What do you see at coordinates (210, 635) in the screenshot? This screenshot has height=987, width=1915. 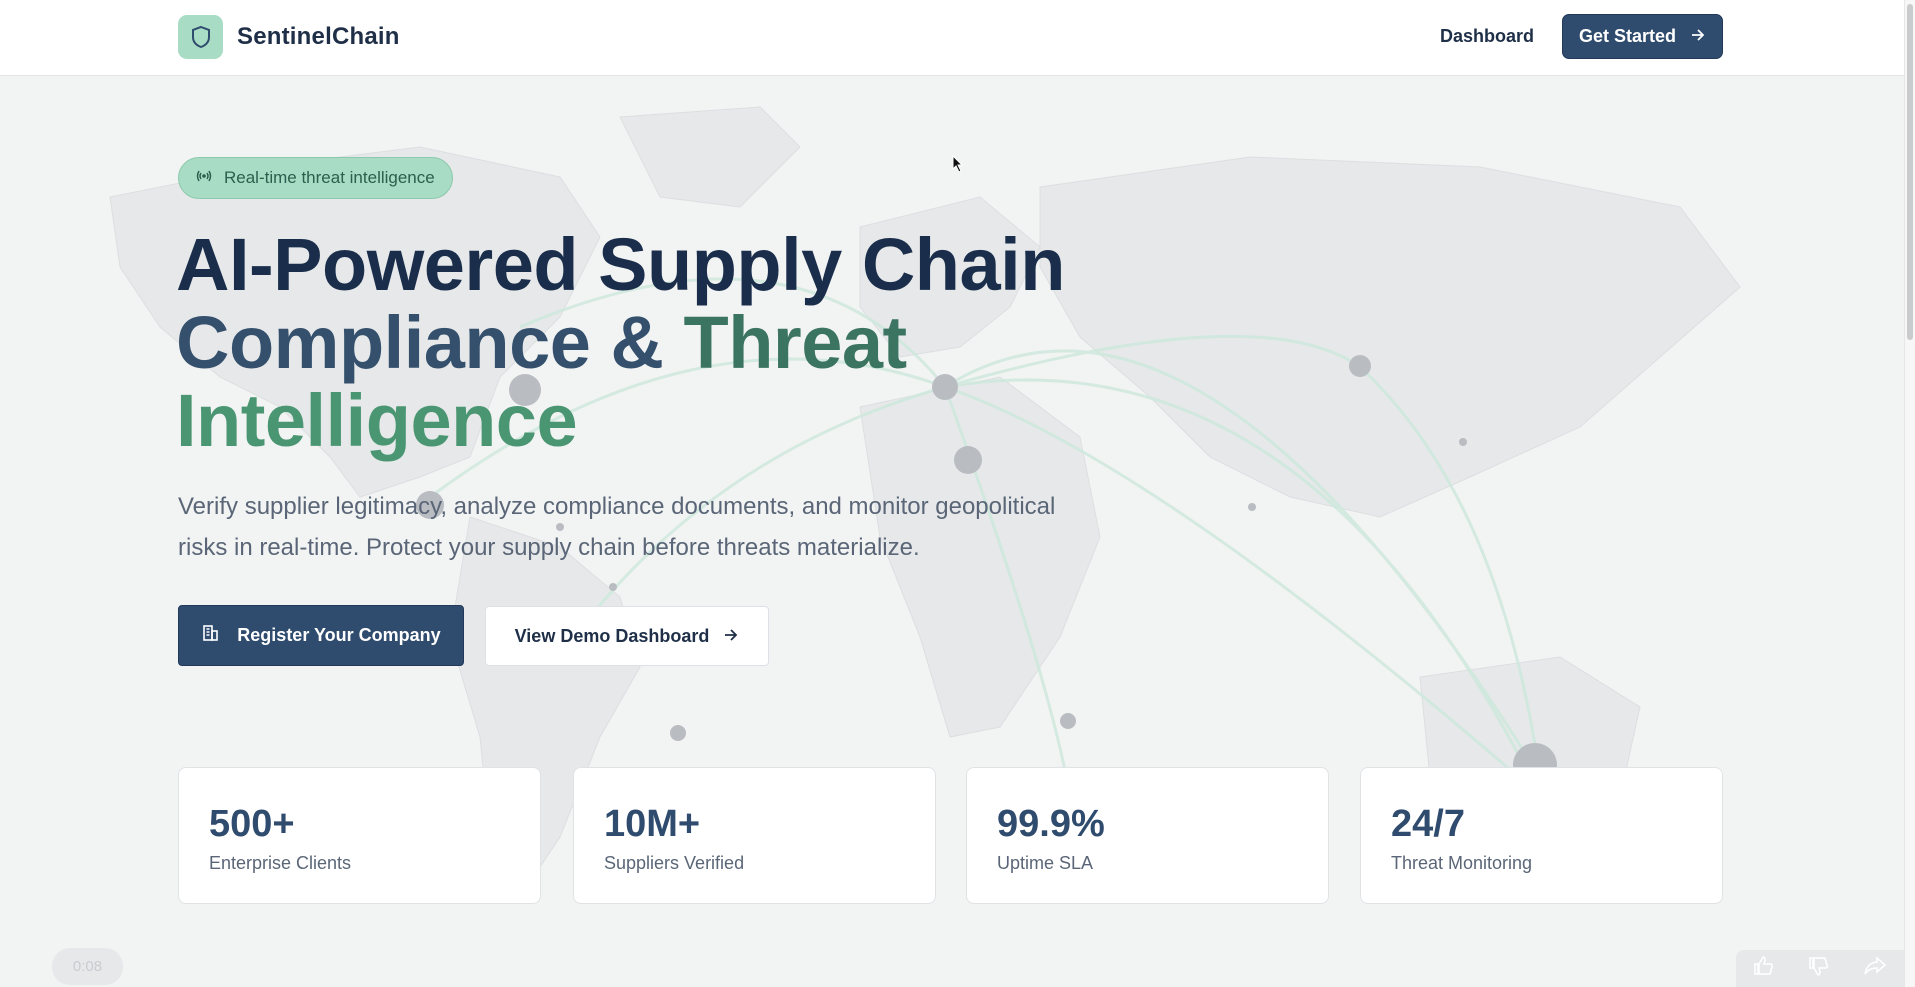 I see `building-icon` at bounding box center [210, 635].